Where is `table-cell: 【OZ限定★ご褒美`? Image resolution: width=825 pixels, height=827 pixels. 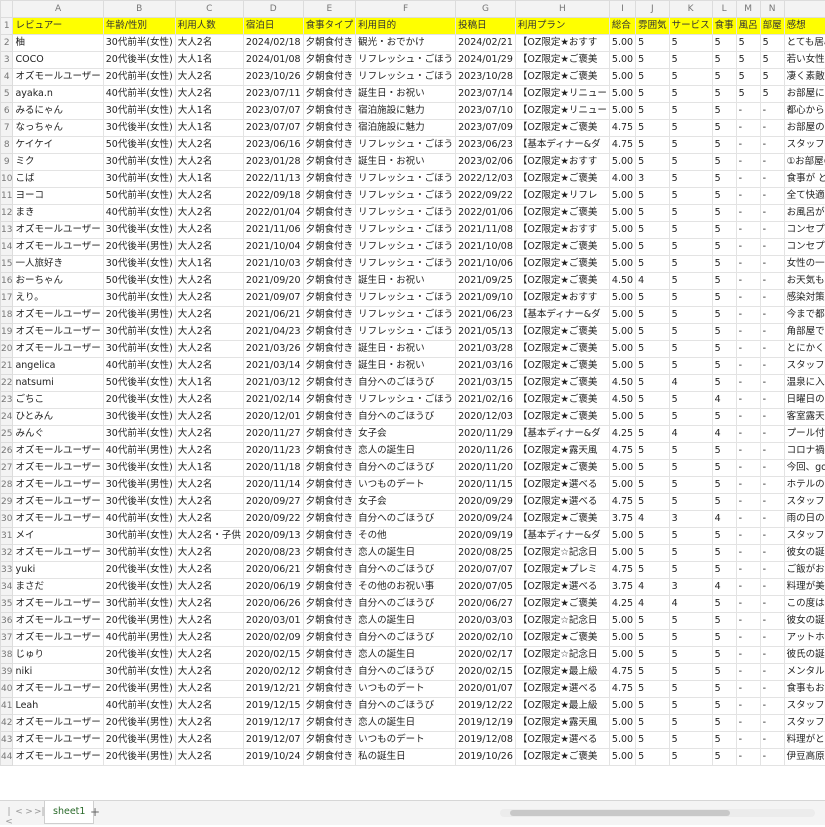 table-cell: 【OZ限定★ご褒美 is located at coordinates (562, 213).